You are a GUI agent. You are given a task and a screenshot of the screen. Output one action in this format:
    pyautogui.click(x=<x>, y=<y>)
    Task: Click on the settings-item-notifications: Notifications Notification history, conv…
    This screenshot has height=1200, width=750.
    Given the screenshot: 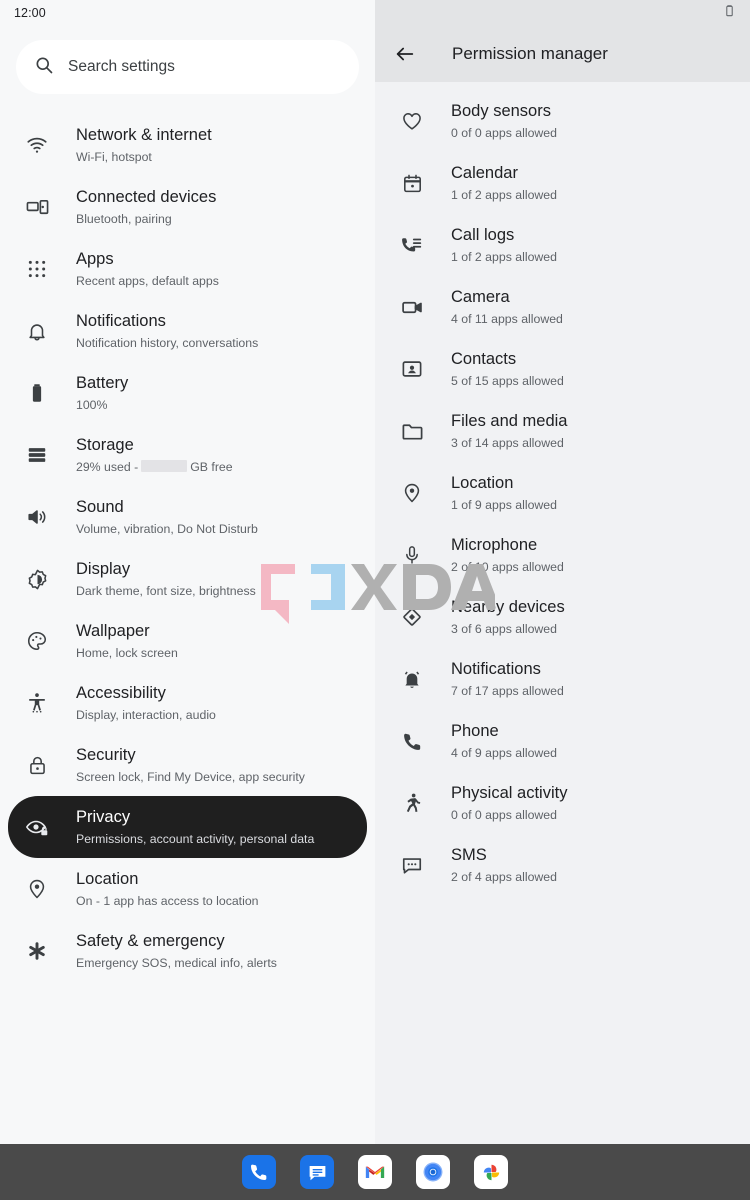 What is the action you would take?
    pyautogui.click(x=187, y=331)
    